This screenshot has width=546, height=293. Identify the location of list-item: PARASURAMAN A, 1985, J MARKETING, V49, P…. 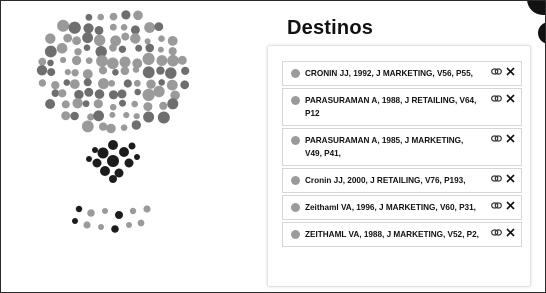
(402, 147).